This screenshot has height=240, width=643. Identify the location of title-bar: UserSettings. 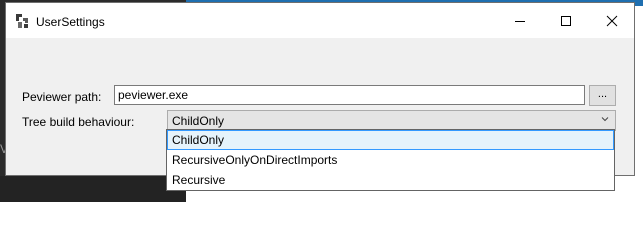
(320, 20).